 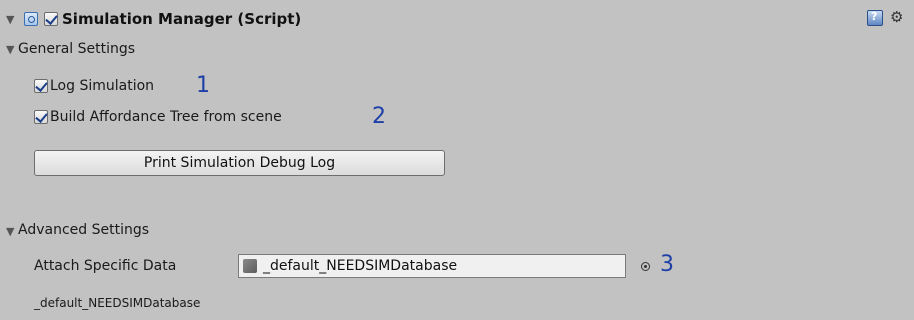 I want to click on annotation-number-1: 1, so click(x=203, y=85).